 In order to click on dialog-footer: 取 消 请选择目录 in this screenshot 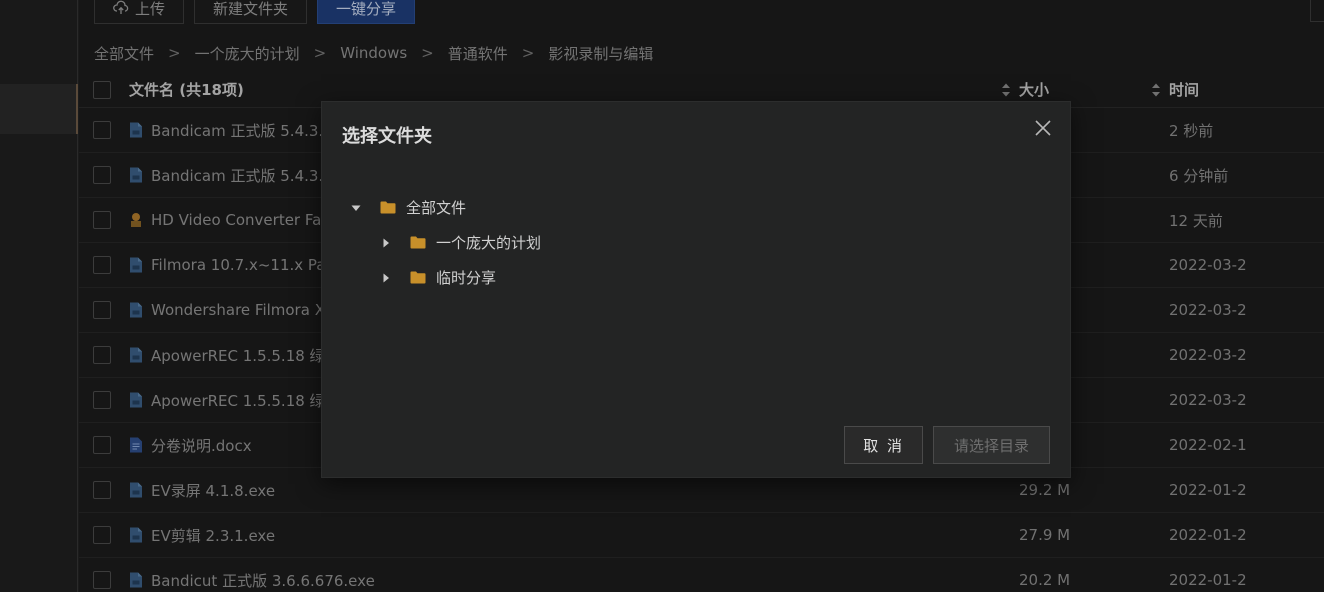, I will do `click(947, 445)`.